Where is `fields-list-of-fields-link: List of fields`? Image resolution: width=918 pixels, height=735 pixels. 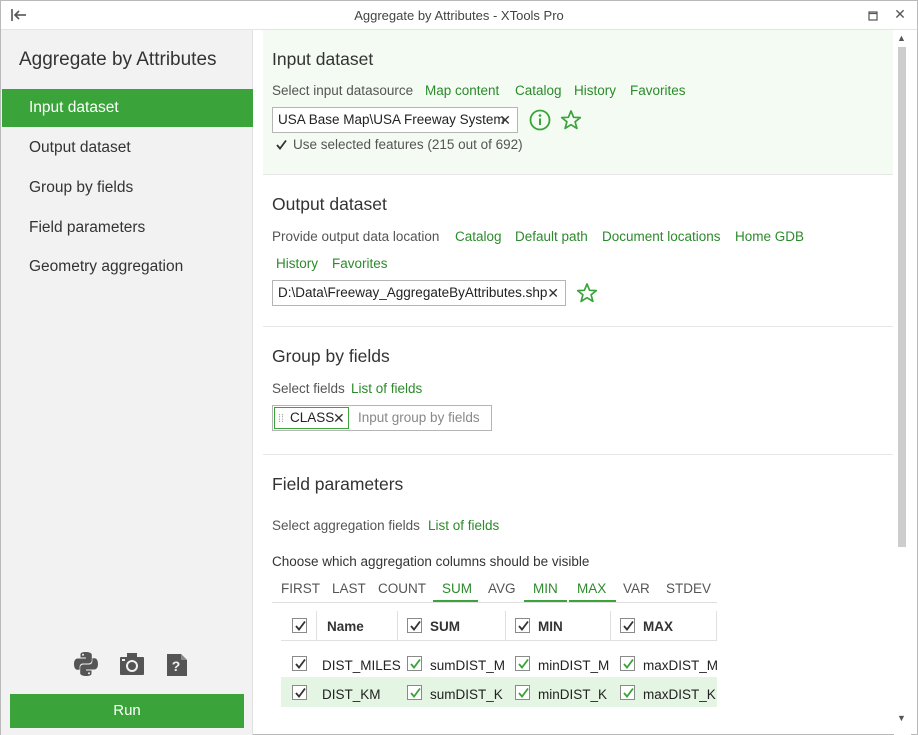
fields-list-of-fields-link: List of fields is located at coordinates (463, 525).